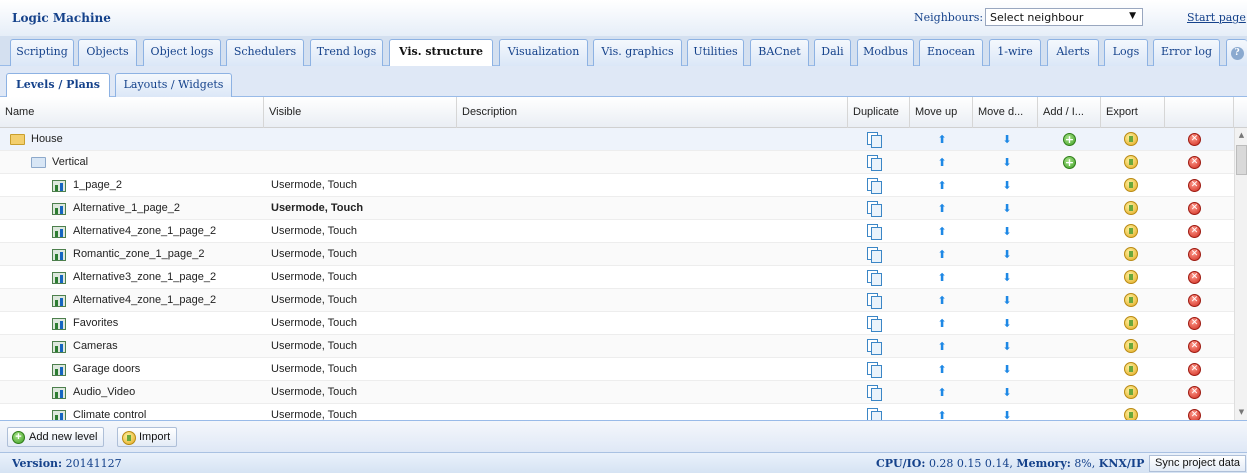  What do you see at coordinates (715, 52) in the screenshot?
I see `tab-utilities: Utilities` at bounding box center [715, 52].